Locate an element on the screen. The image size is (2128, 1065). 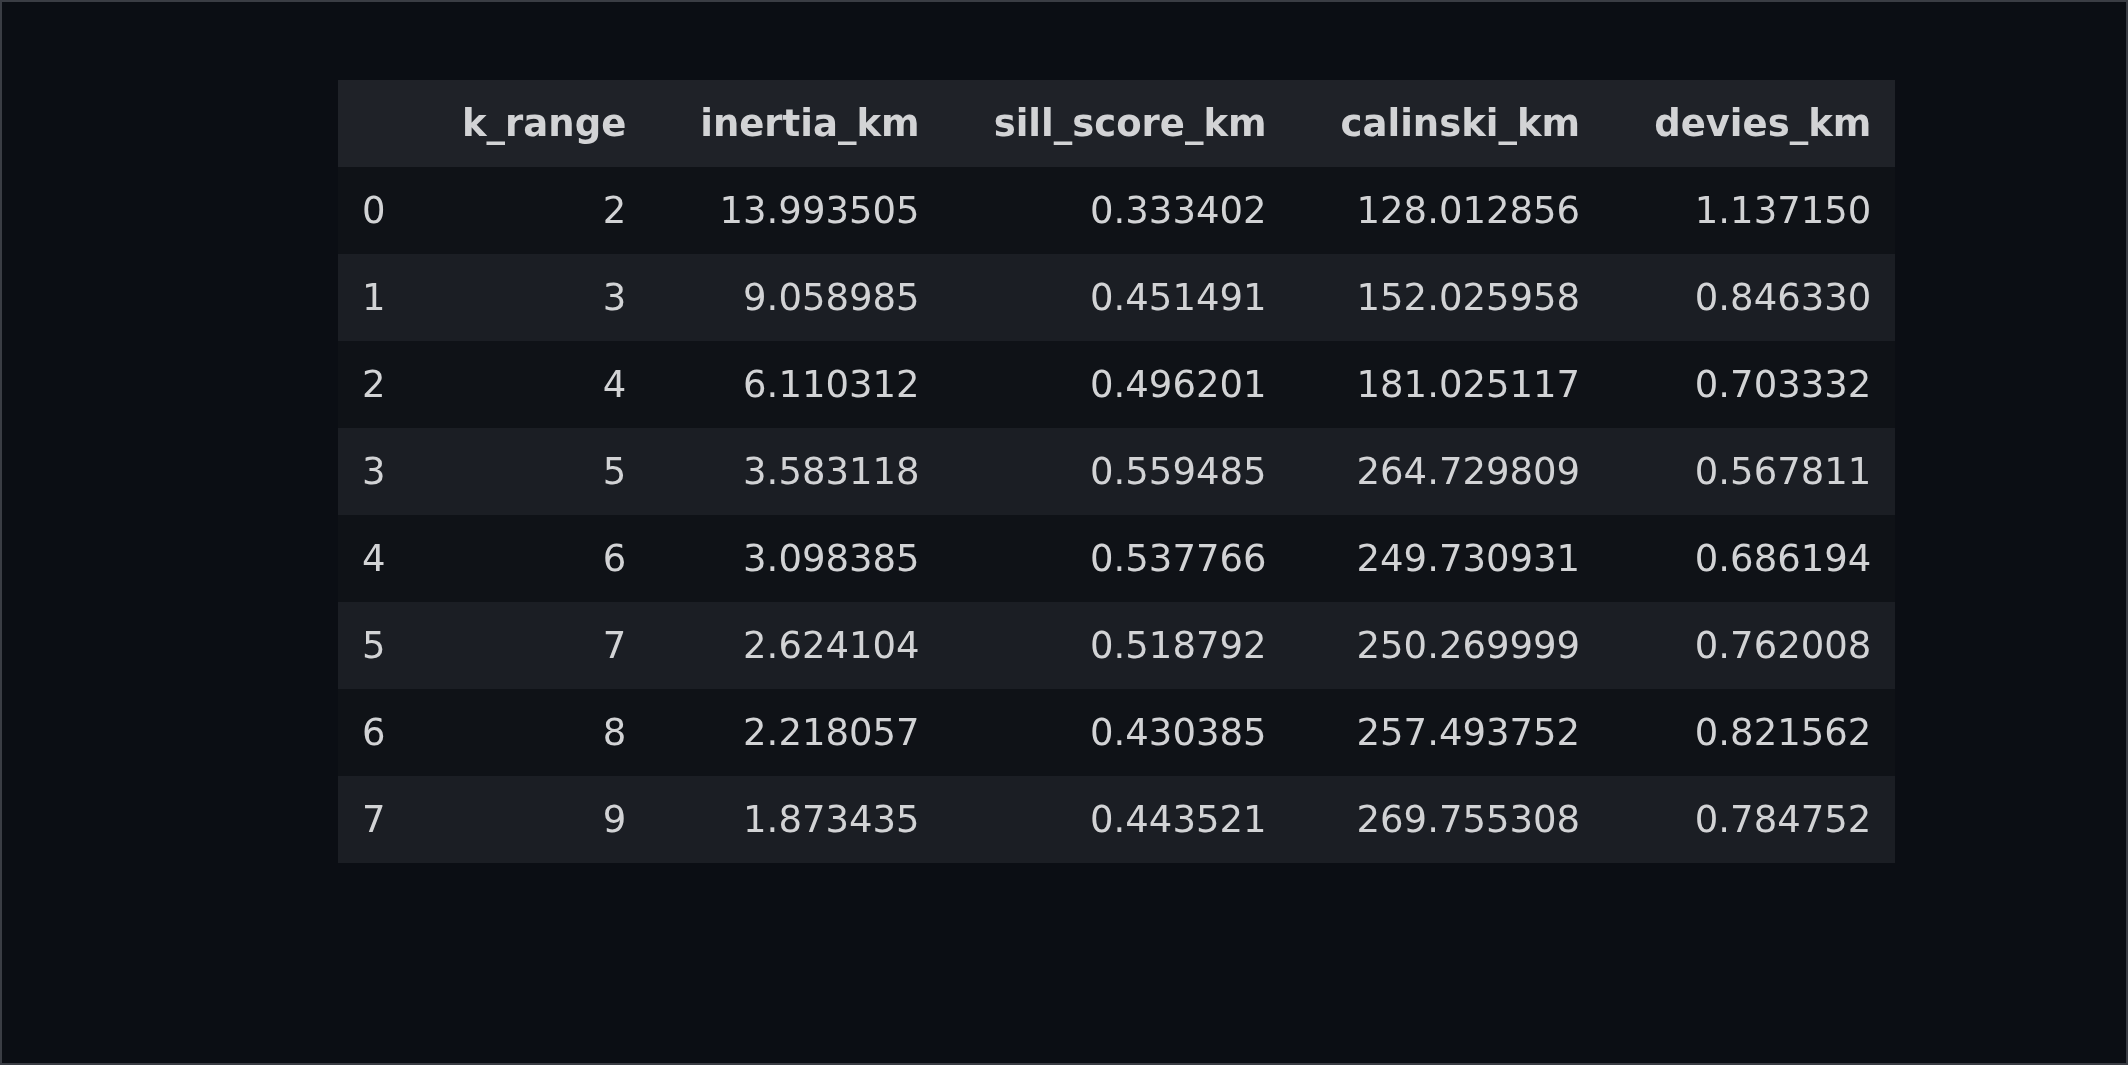
table-cell: 249.730931 is located at coordinates (1447, 558).